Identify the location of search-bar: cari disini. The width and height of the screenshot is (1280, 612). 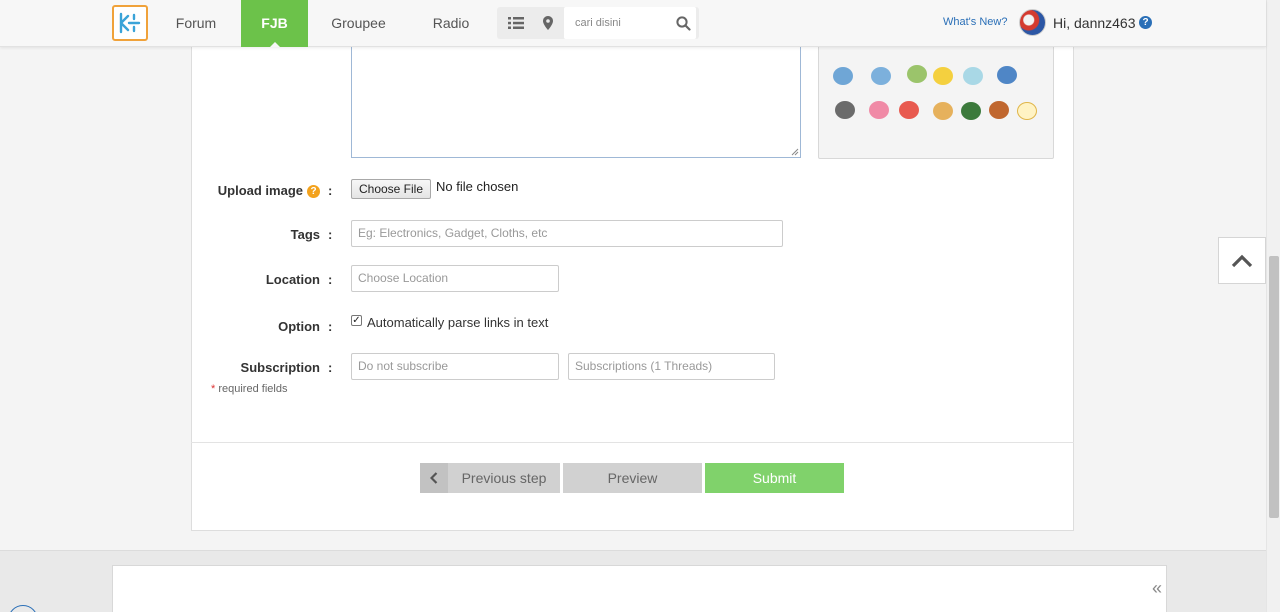
(598, 23).